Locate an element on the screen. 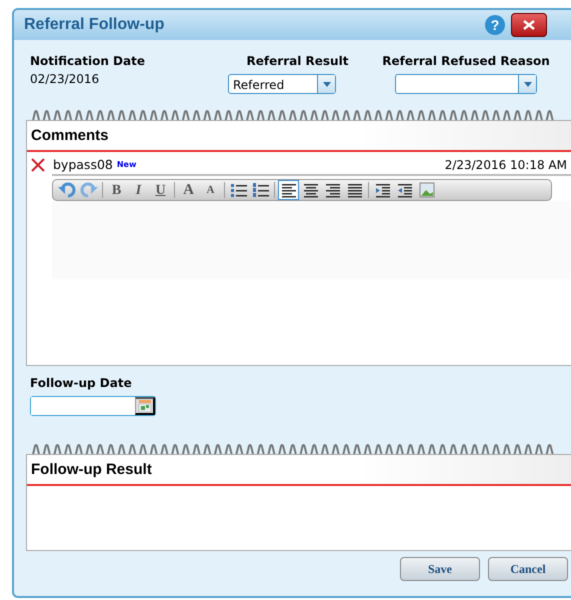  window-title: Referral Follow-up is located at coordinates (94, 25).